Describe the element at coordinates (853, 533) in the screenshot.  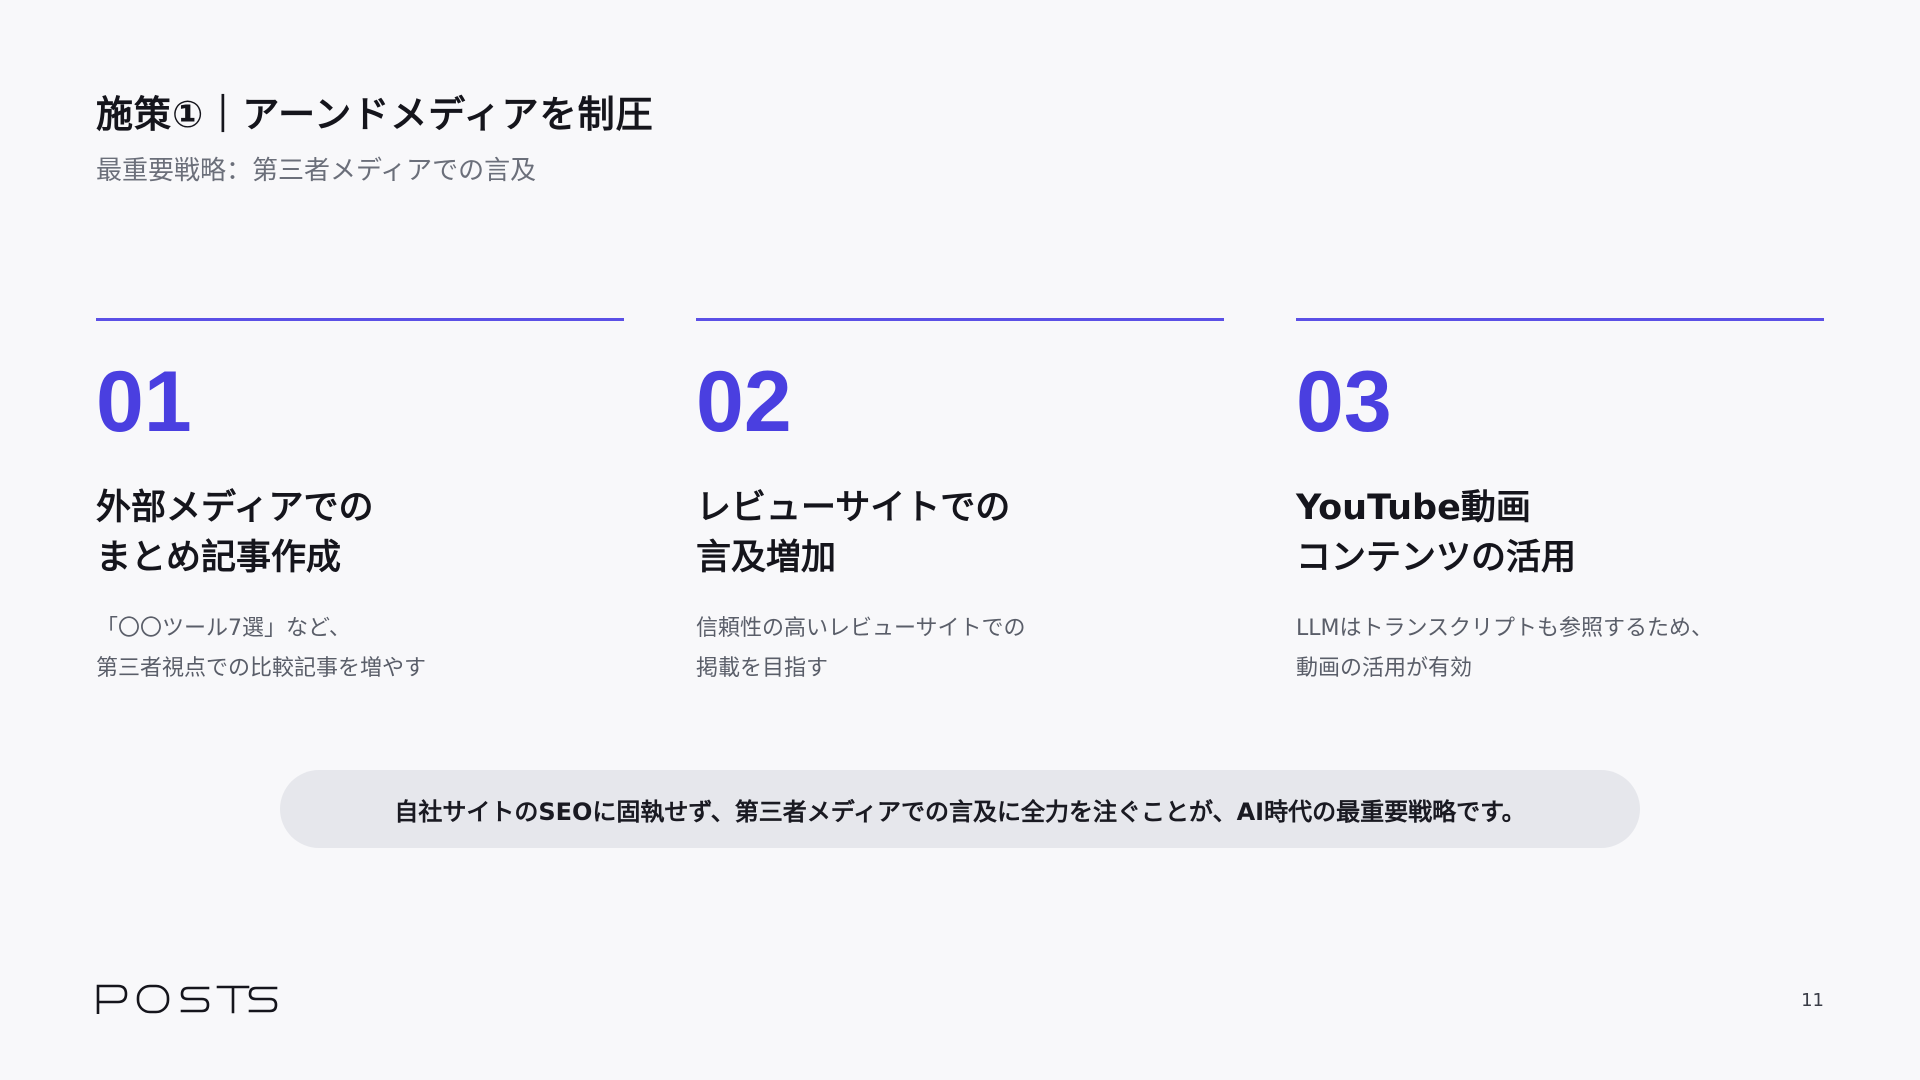
I see `column-heading: レビューサイトでの 言及増加` at that location.